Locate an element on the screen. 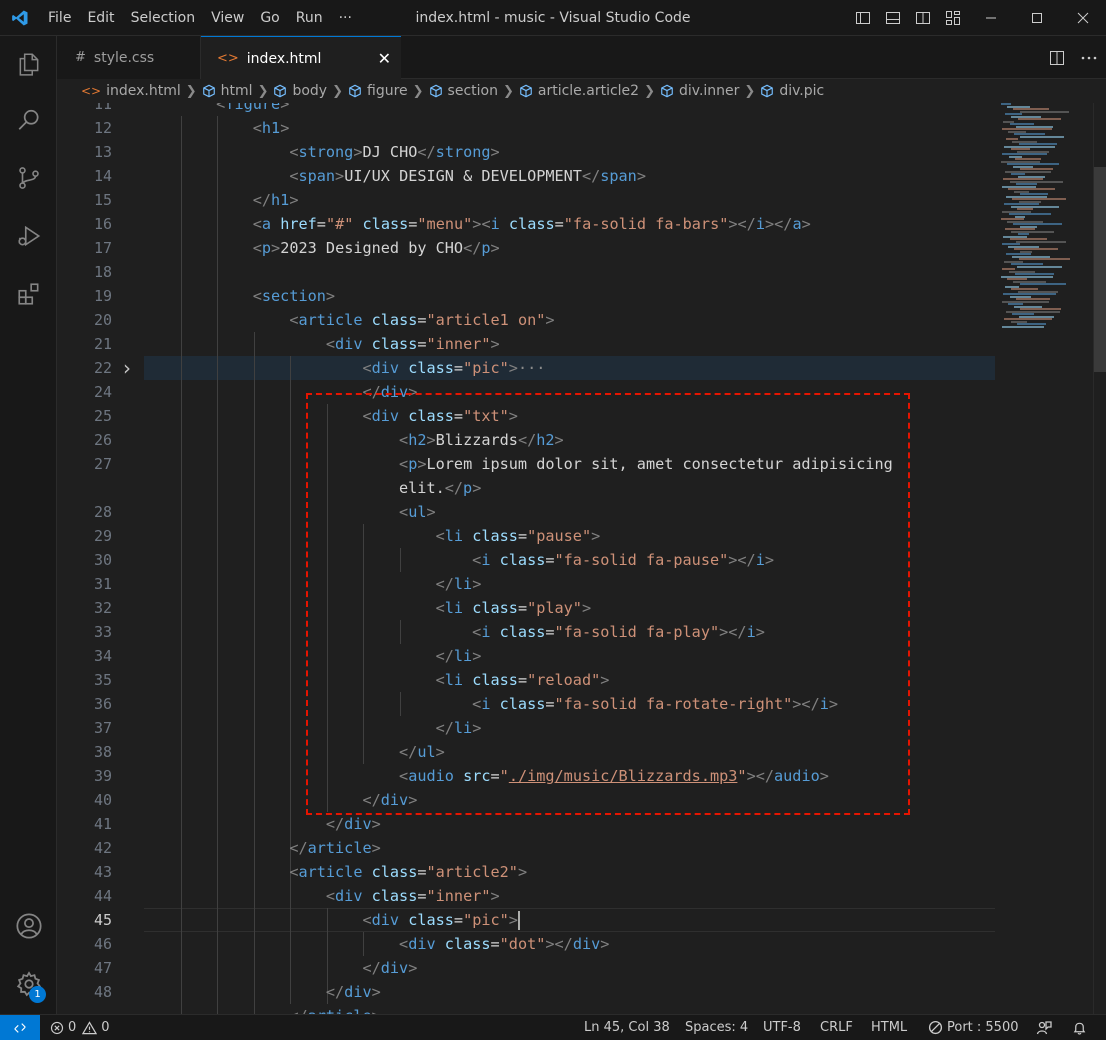 The height and width of the screenshot is (1040, 1106). code-line: 18 is located at coordinates (527, 272).